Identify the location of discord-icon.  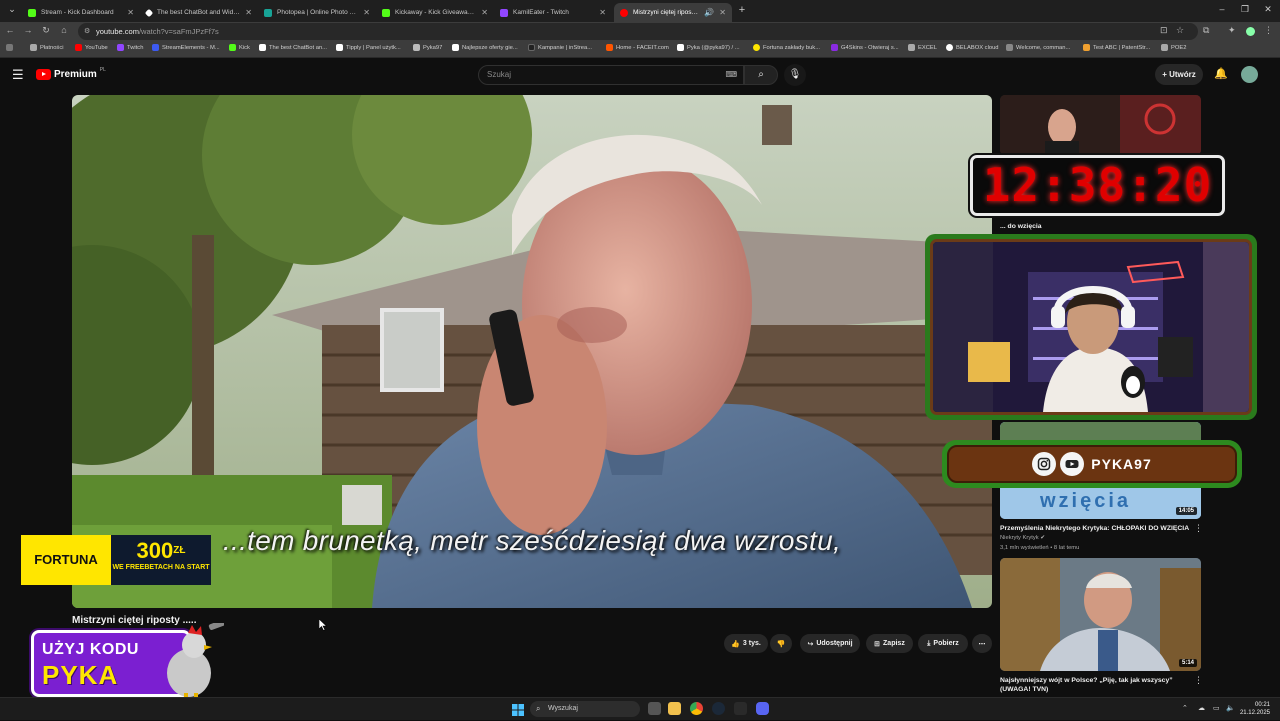
(762, 708).